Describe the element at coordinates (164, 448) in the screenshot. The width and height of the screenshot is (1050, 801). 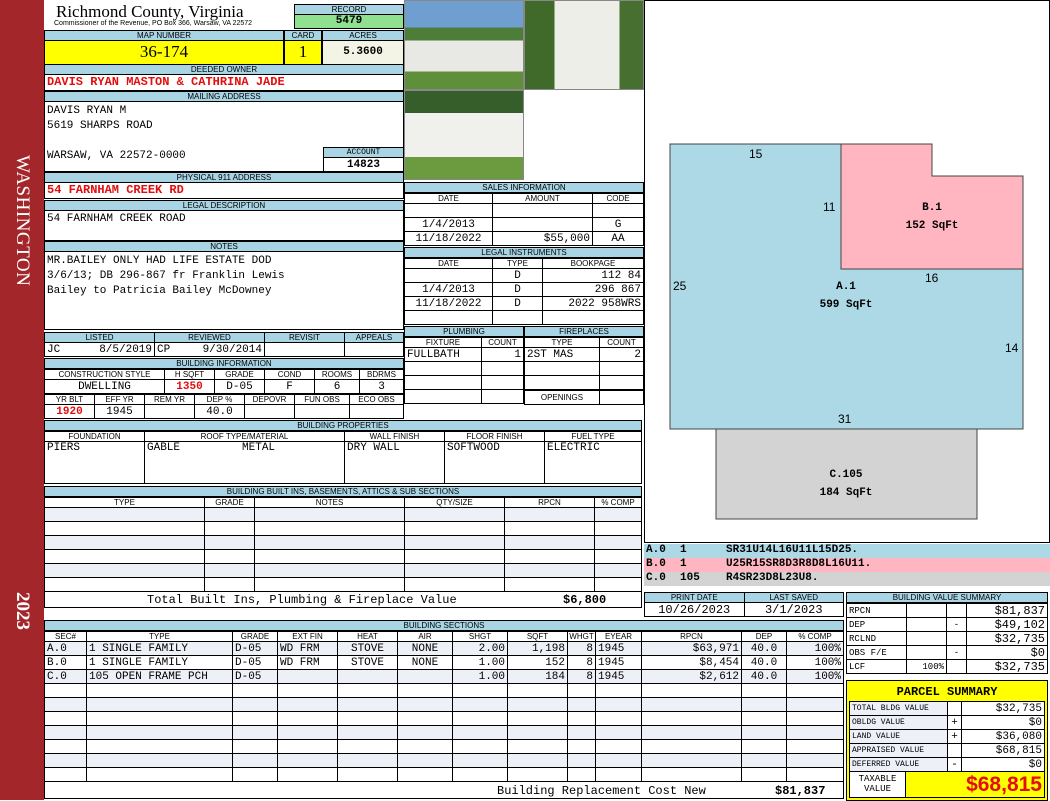
I see `roof-type: GABLE` at that location.